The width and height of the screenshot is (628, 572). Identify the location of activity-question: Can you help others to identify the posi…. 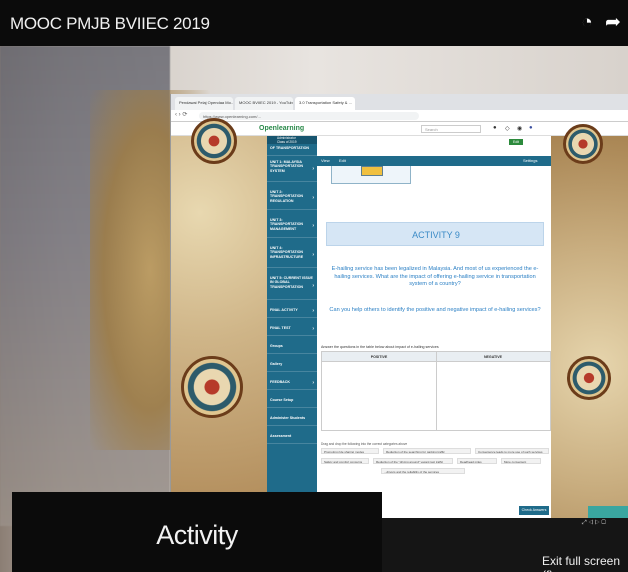
(435, 310).